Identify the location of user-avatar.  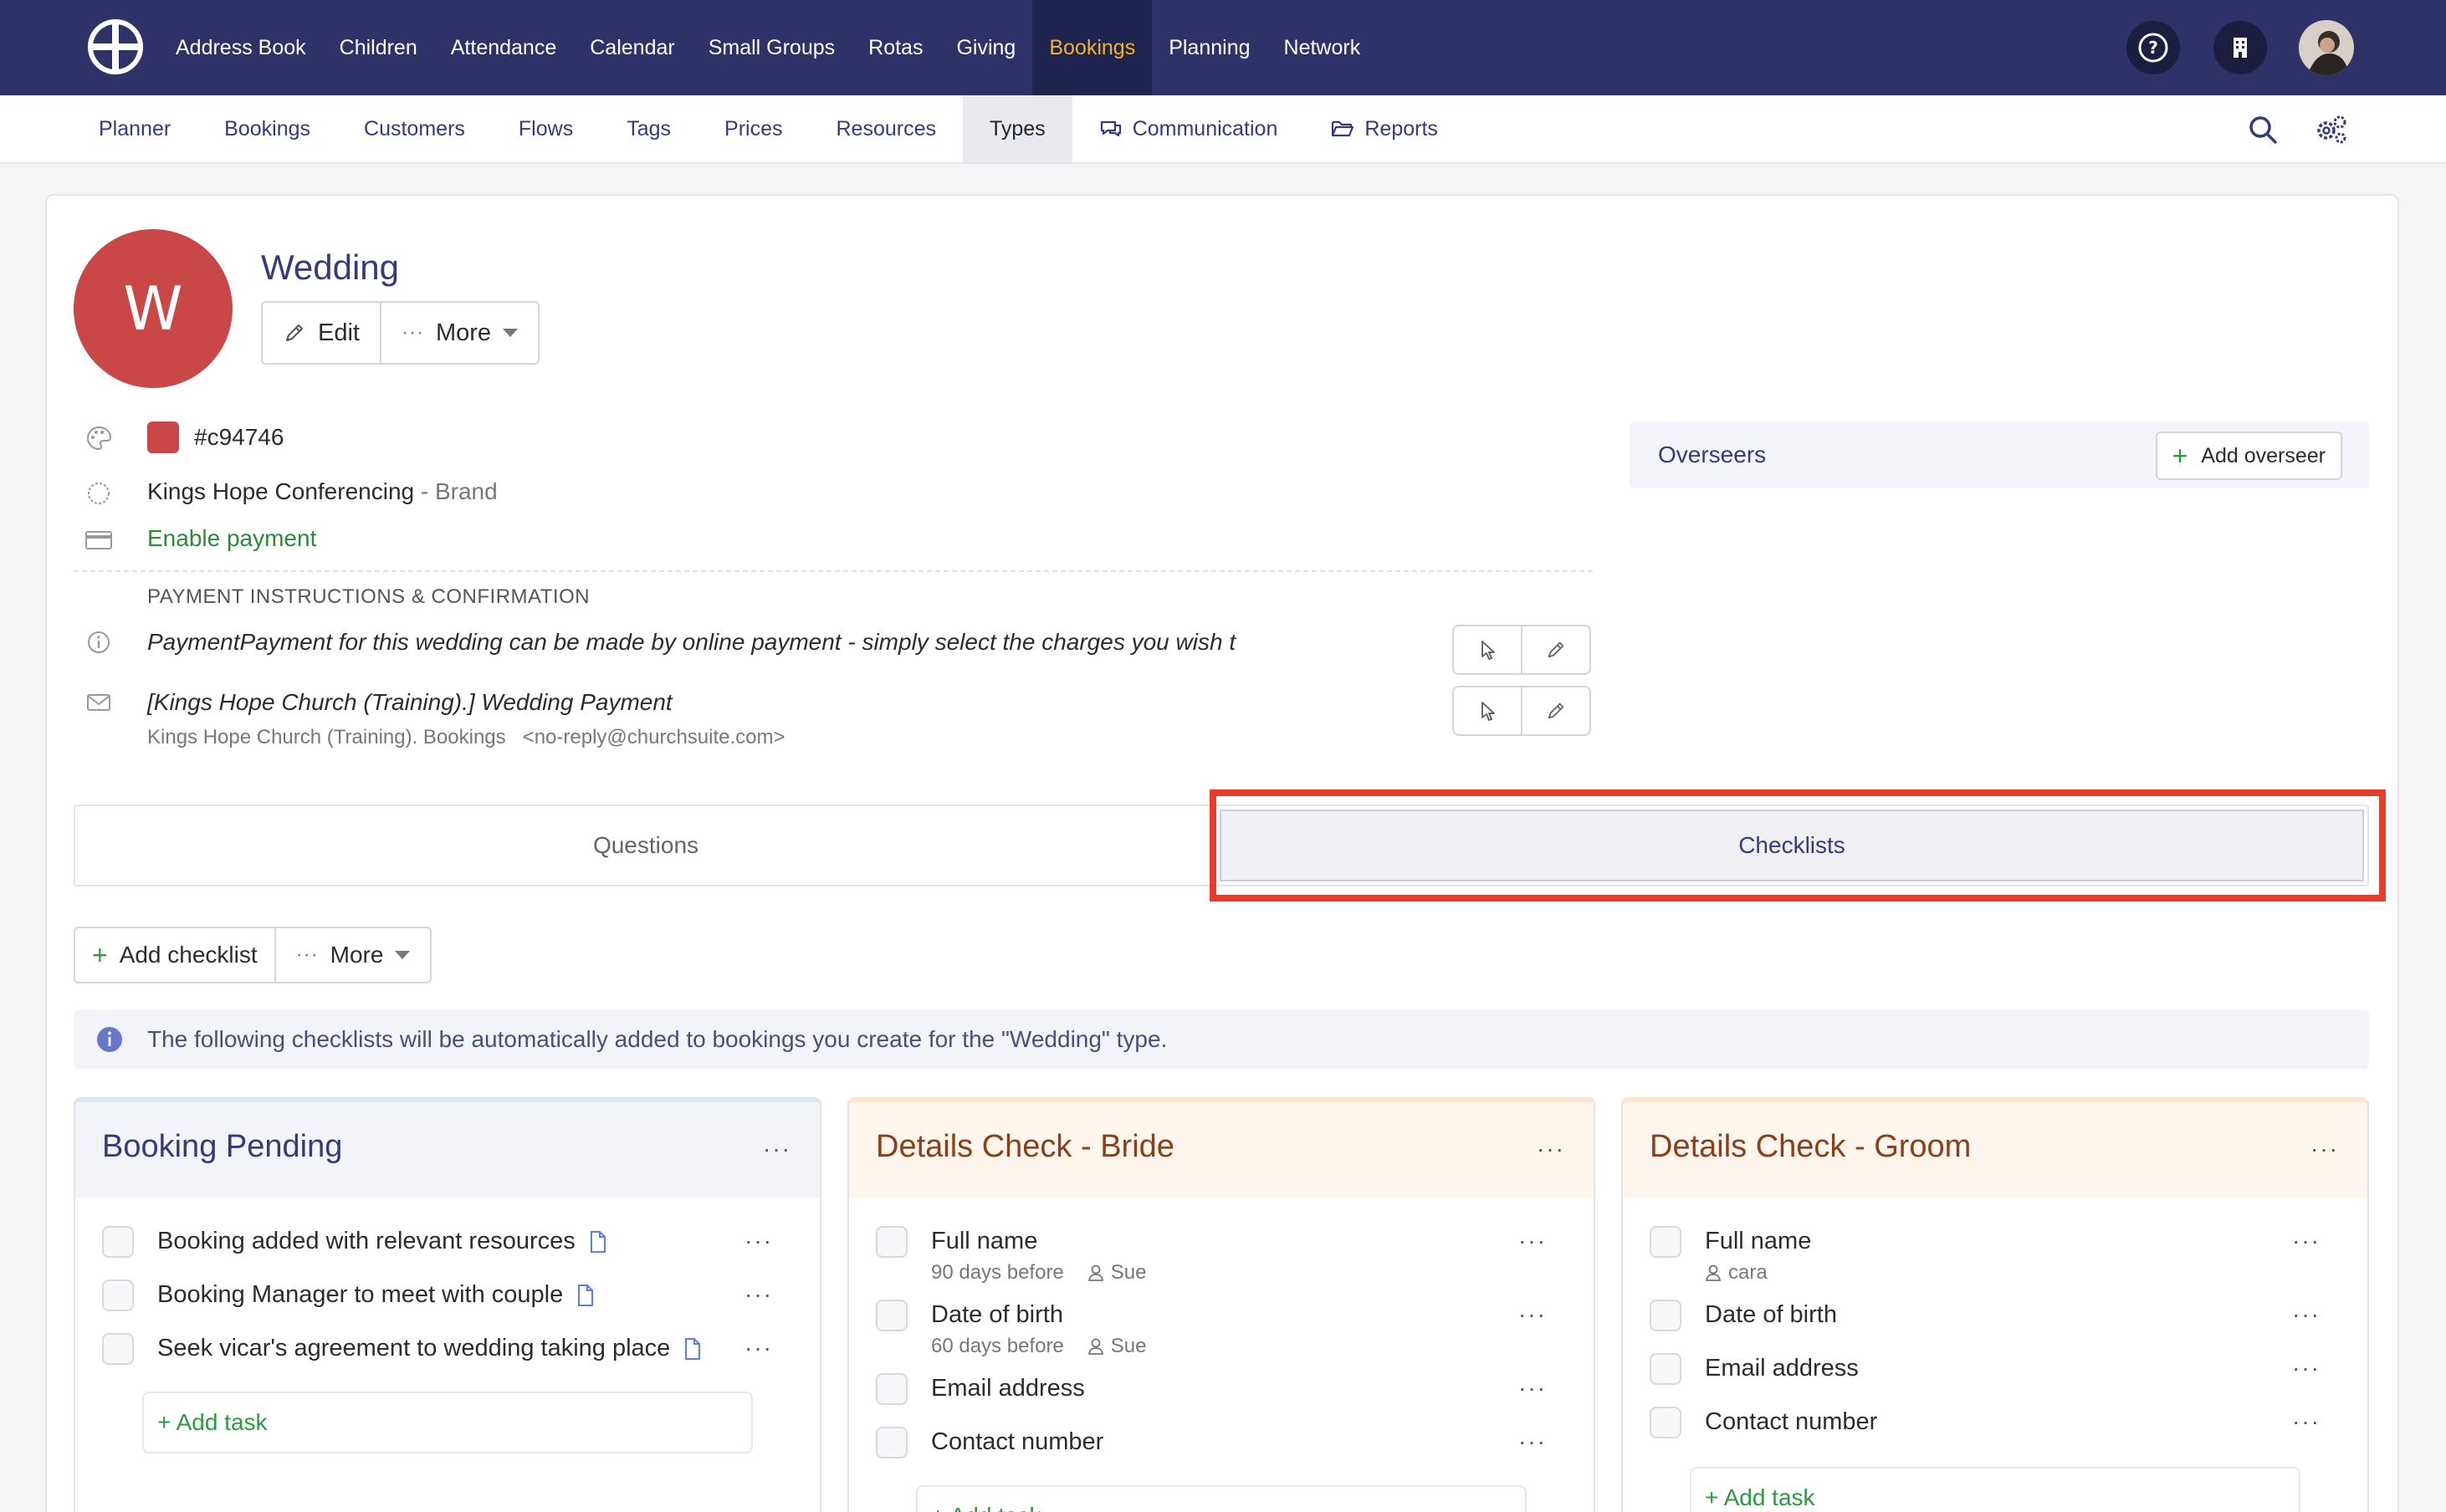
(2326, 47).